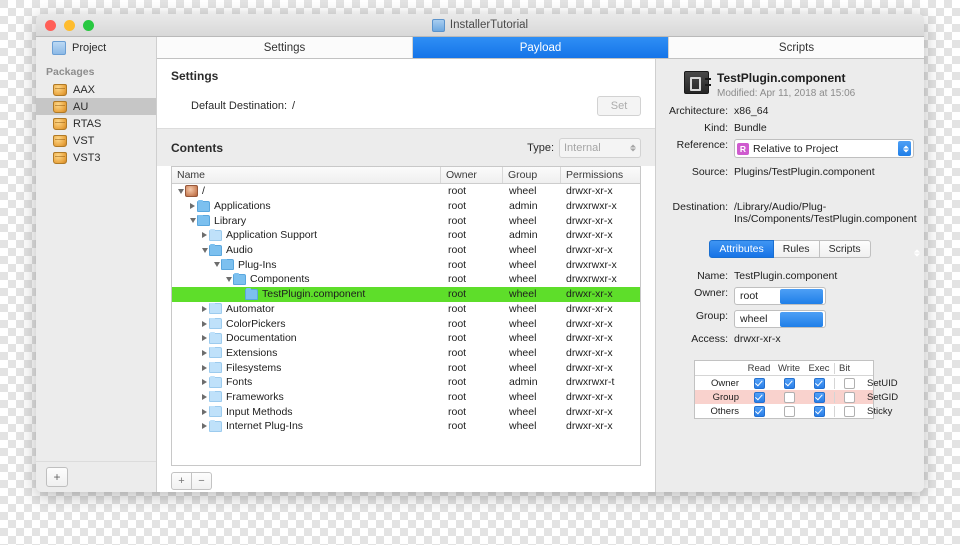 Image resolution: width=960 pixels, height=545 pixels. Describe the element at coordinates (195, 76) in the screenshot. I see `settings-title: Settings` at that location.